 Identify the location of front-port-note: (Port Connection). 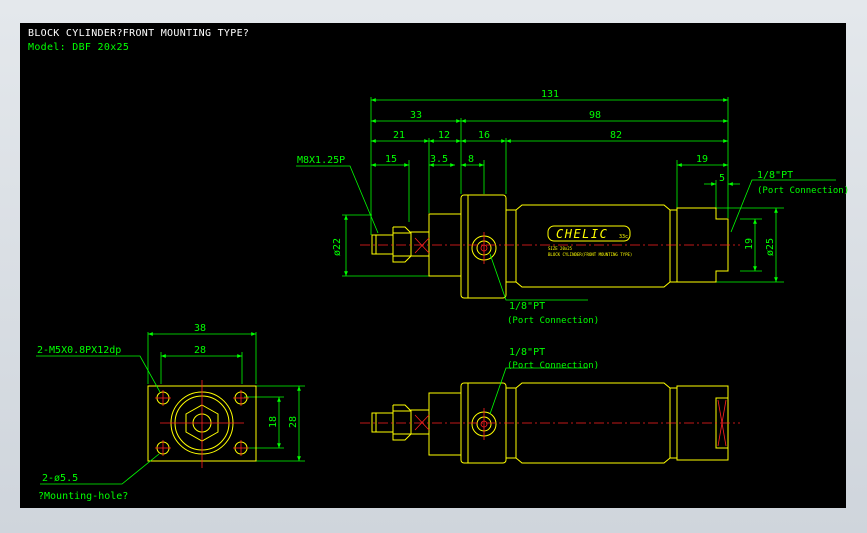
(553, 321).